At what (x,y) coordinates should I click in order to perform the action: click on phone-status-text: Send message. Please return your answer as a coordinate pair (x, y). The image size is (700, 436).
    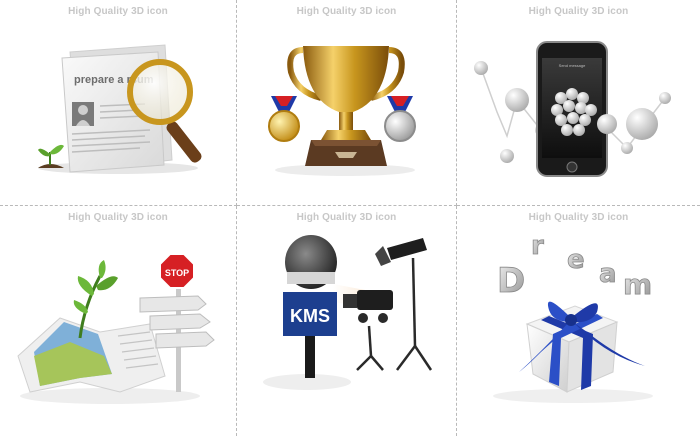
    Looking at the image, I should click on (572, 65).